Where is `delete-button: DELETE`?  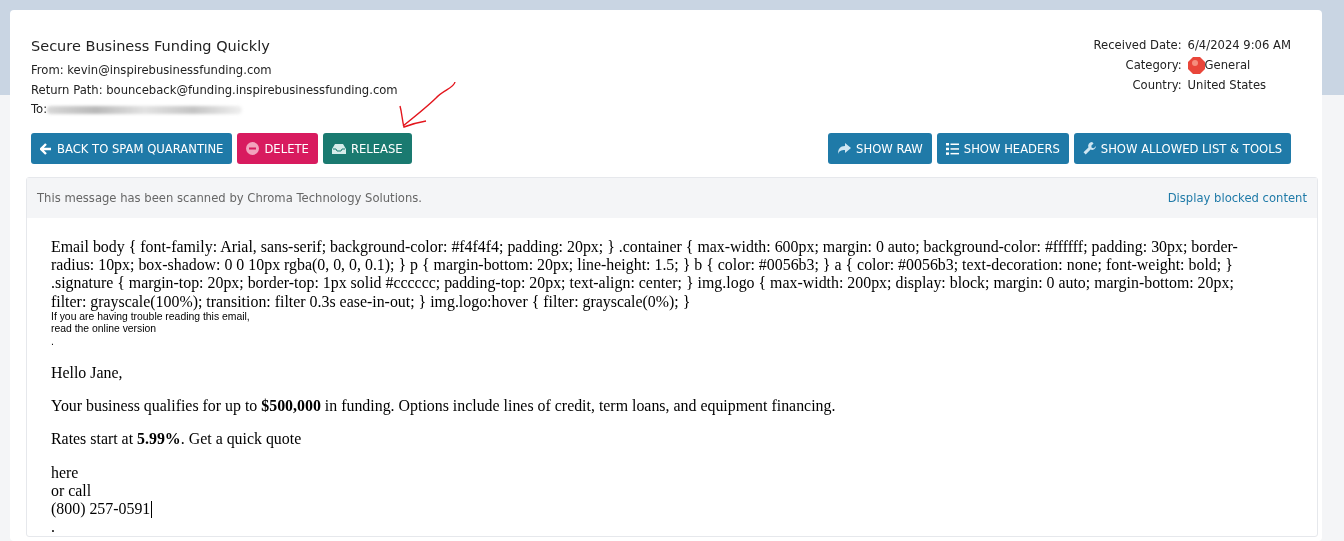
delete-button: DELETE is located at coordinates (277, 148).